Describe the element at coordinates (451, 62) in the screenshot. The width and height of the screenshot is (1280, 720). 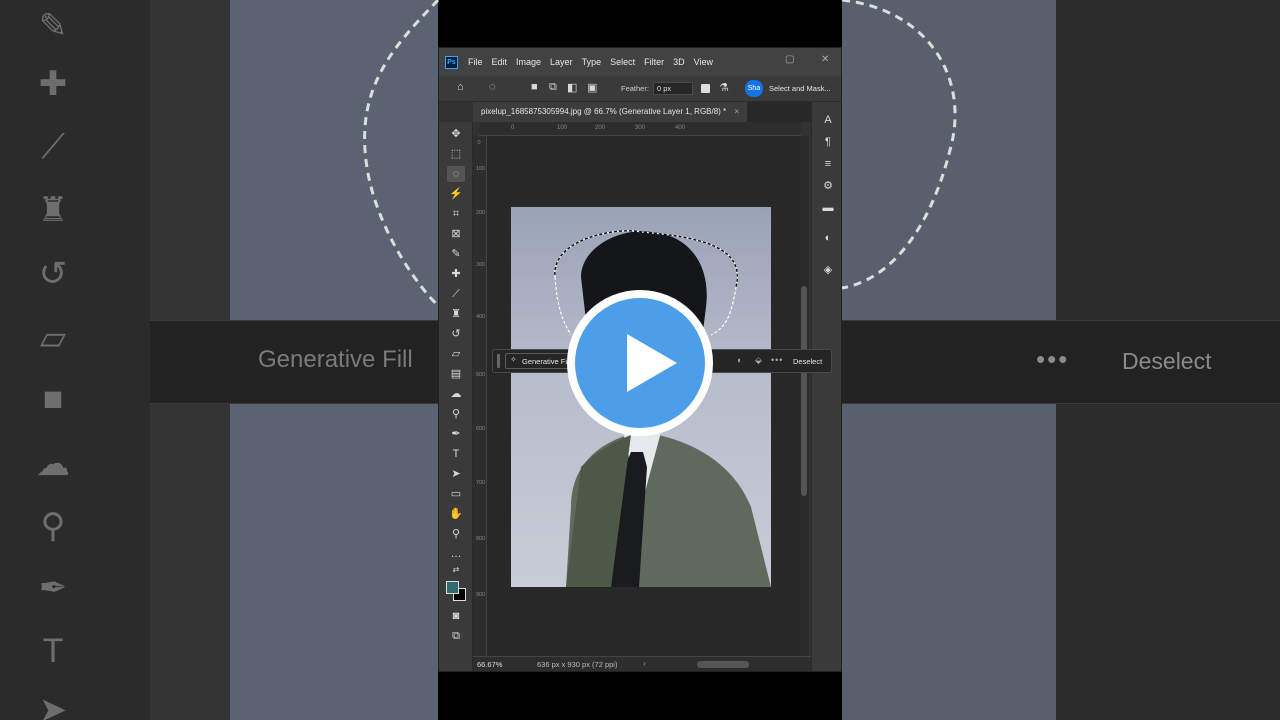
I see `photoshop-logo: Ps` at that location.